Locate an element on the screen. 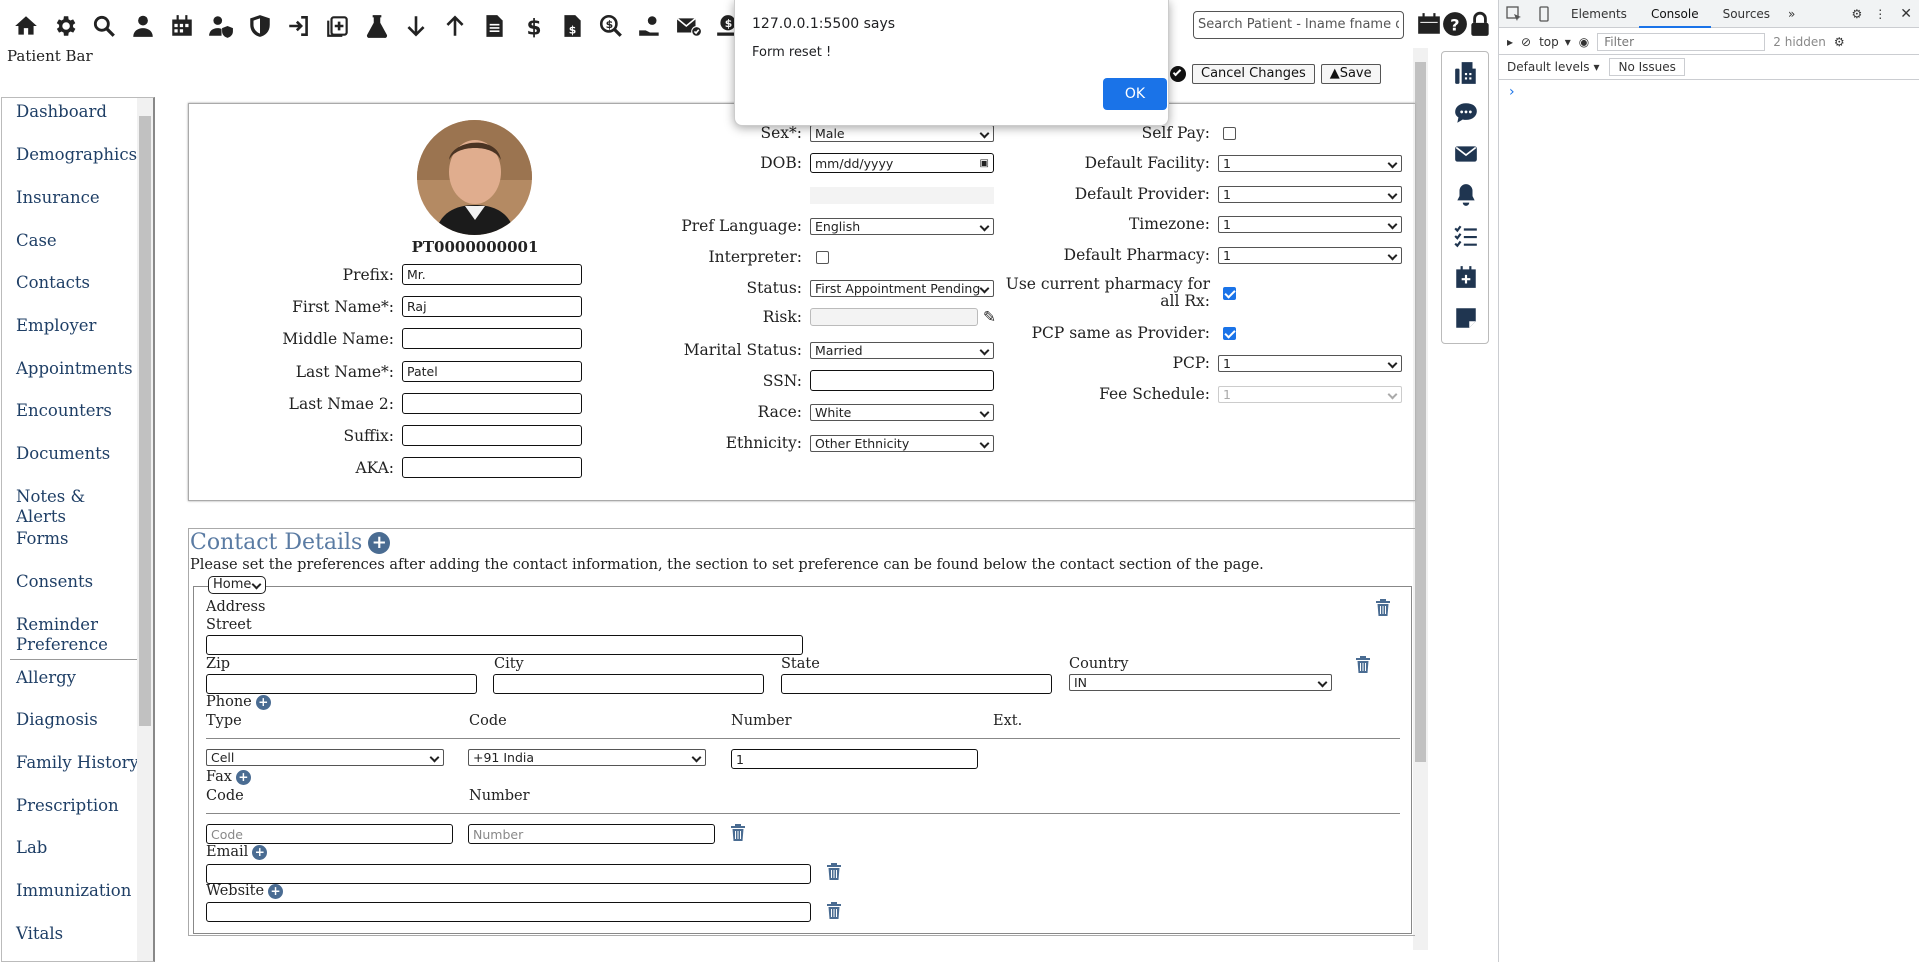  file-text-icon is located at coordinates (493, 26).